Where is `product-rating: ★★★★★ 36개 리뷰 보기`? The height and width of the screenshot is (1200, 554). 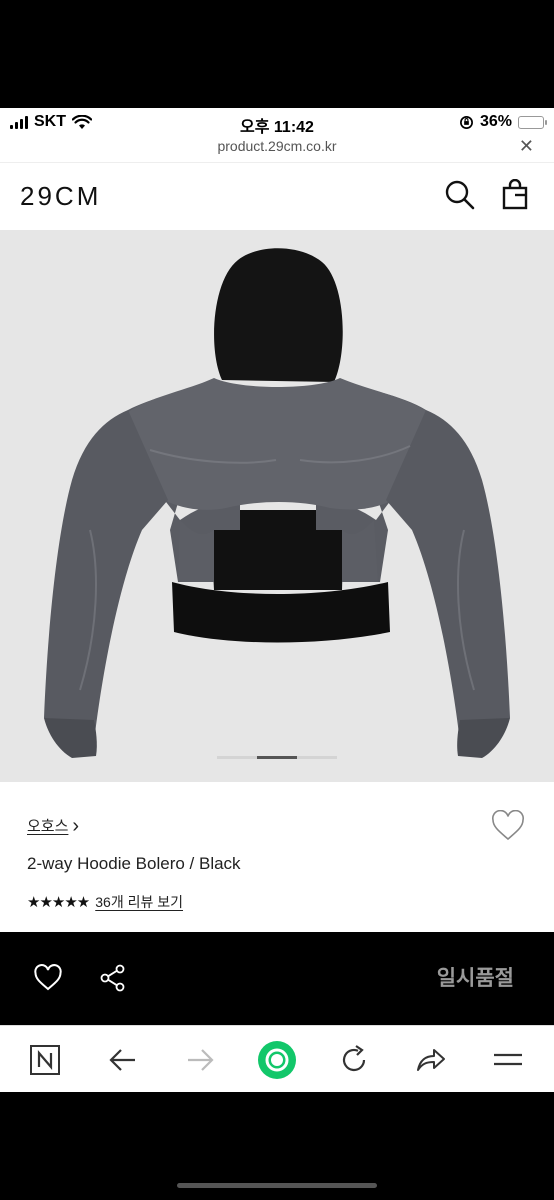
product-rating: ★★★★★ 36개 리뷰 보기 is located at coordinates (105, 902).